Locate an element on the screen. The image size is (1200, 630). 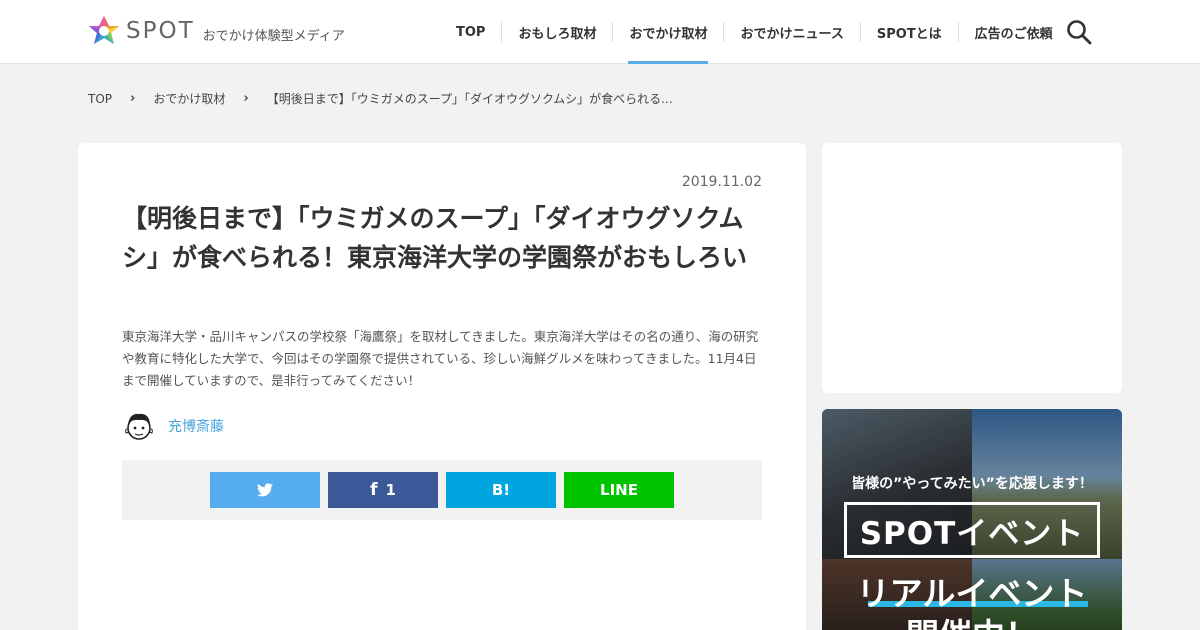
spot-logo-icon is located at coordinates (104, 30).